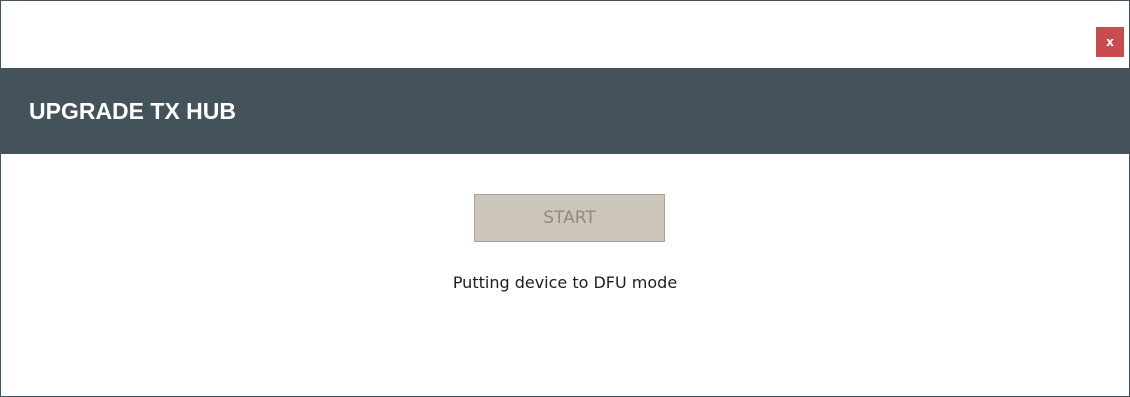  Describe the element at coordinates (569, 218) in the screenshot. I see `start-button: START` at that location.